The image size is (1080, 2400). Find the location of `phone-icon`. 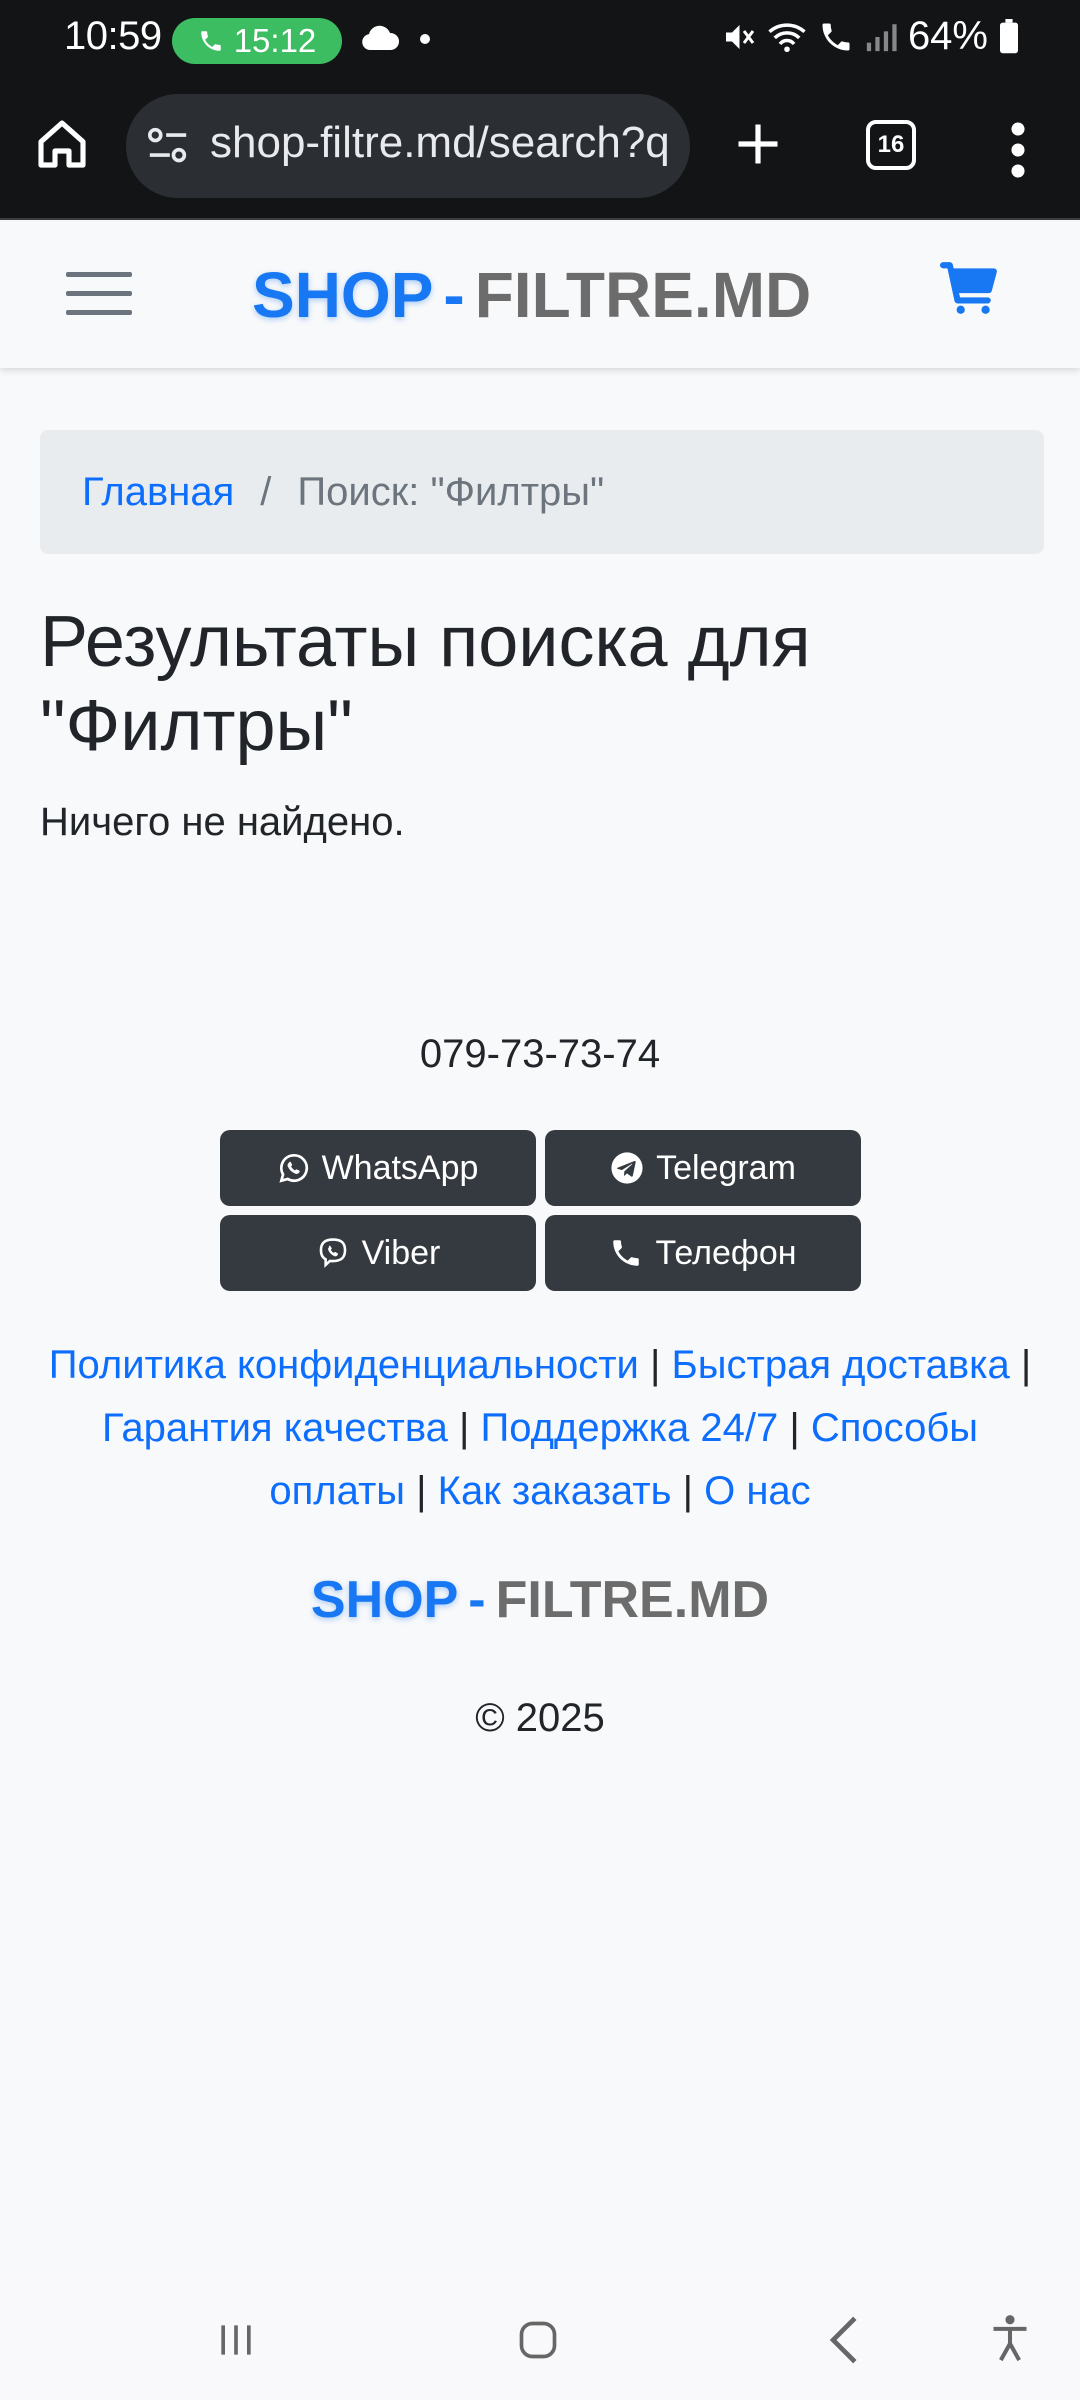

phone-icon is located at coordinates (626, 1253).